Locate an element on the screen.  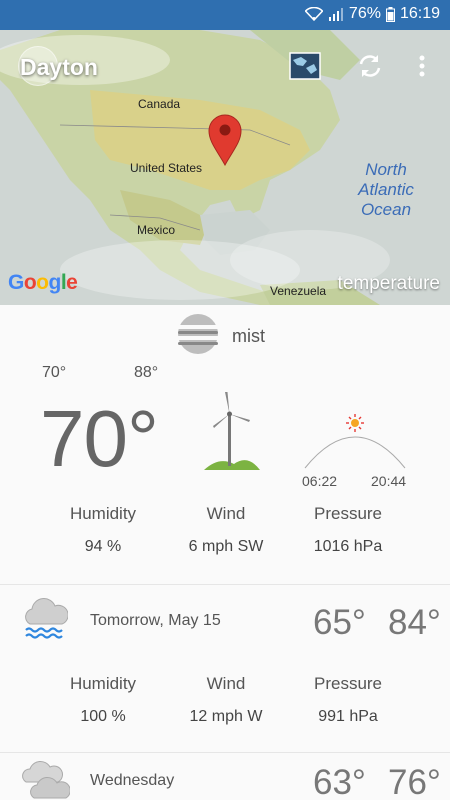
pressure-label: Pressure is located at coordinates (348, 513).